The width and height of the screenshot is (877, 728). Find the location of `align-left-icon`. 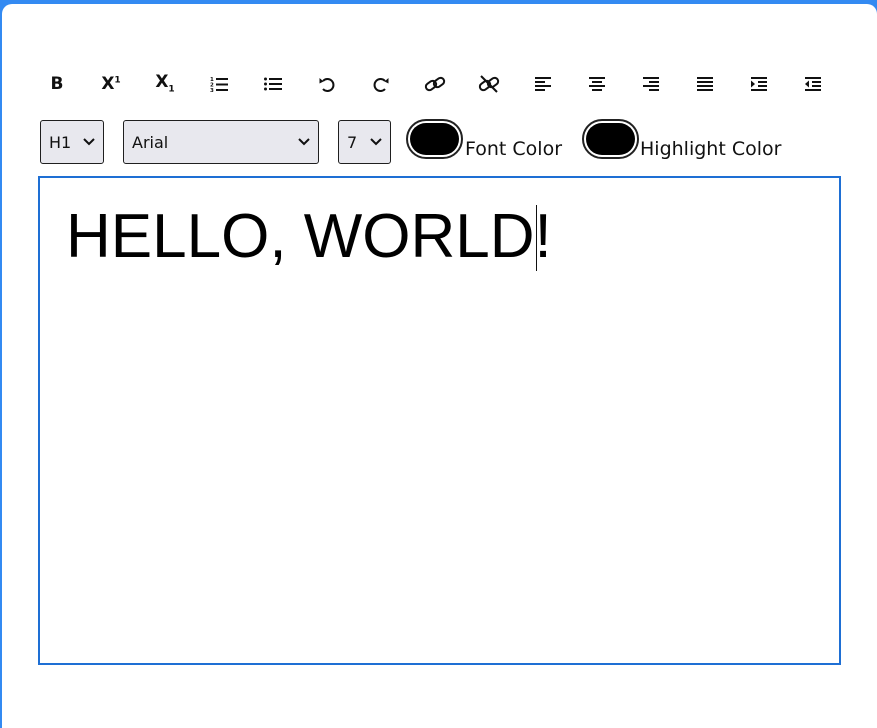

align-left-icon is located at coordinates (543, 84).